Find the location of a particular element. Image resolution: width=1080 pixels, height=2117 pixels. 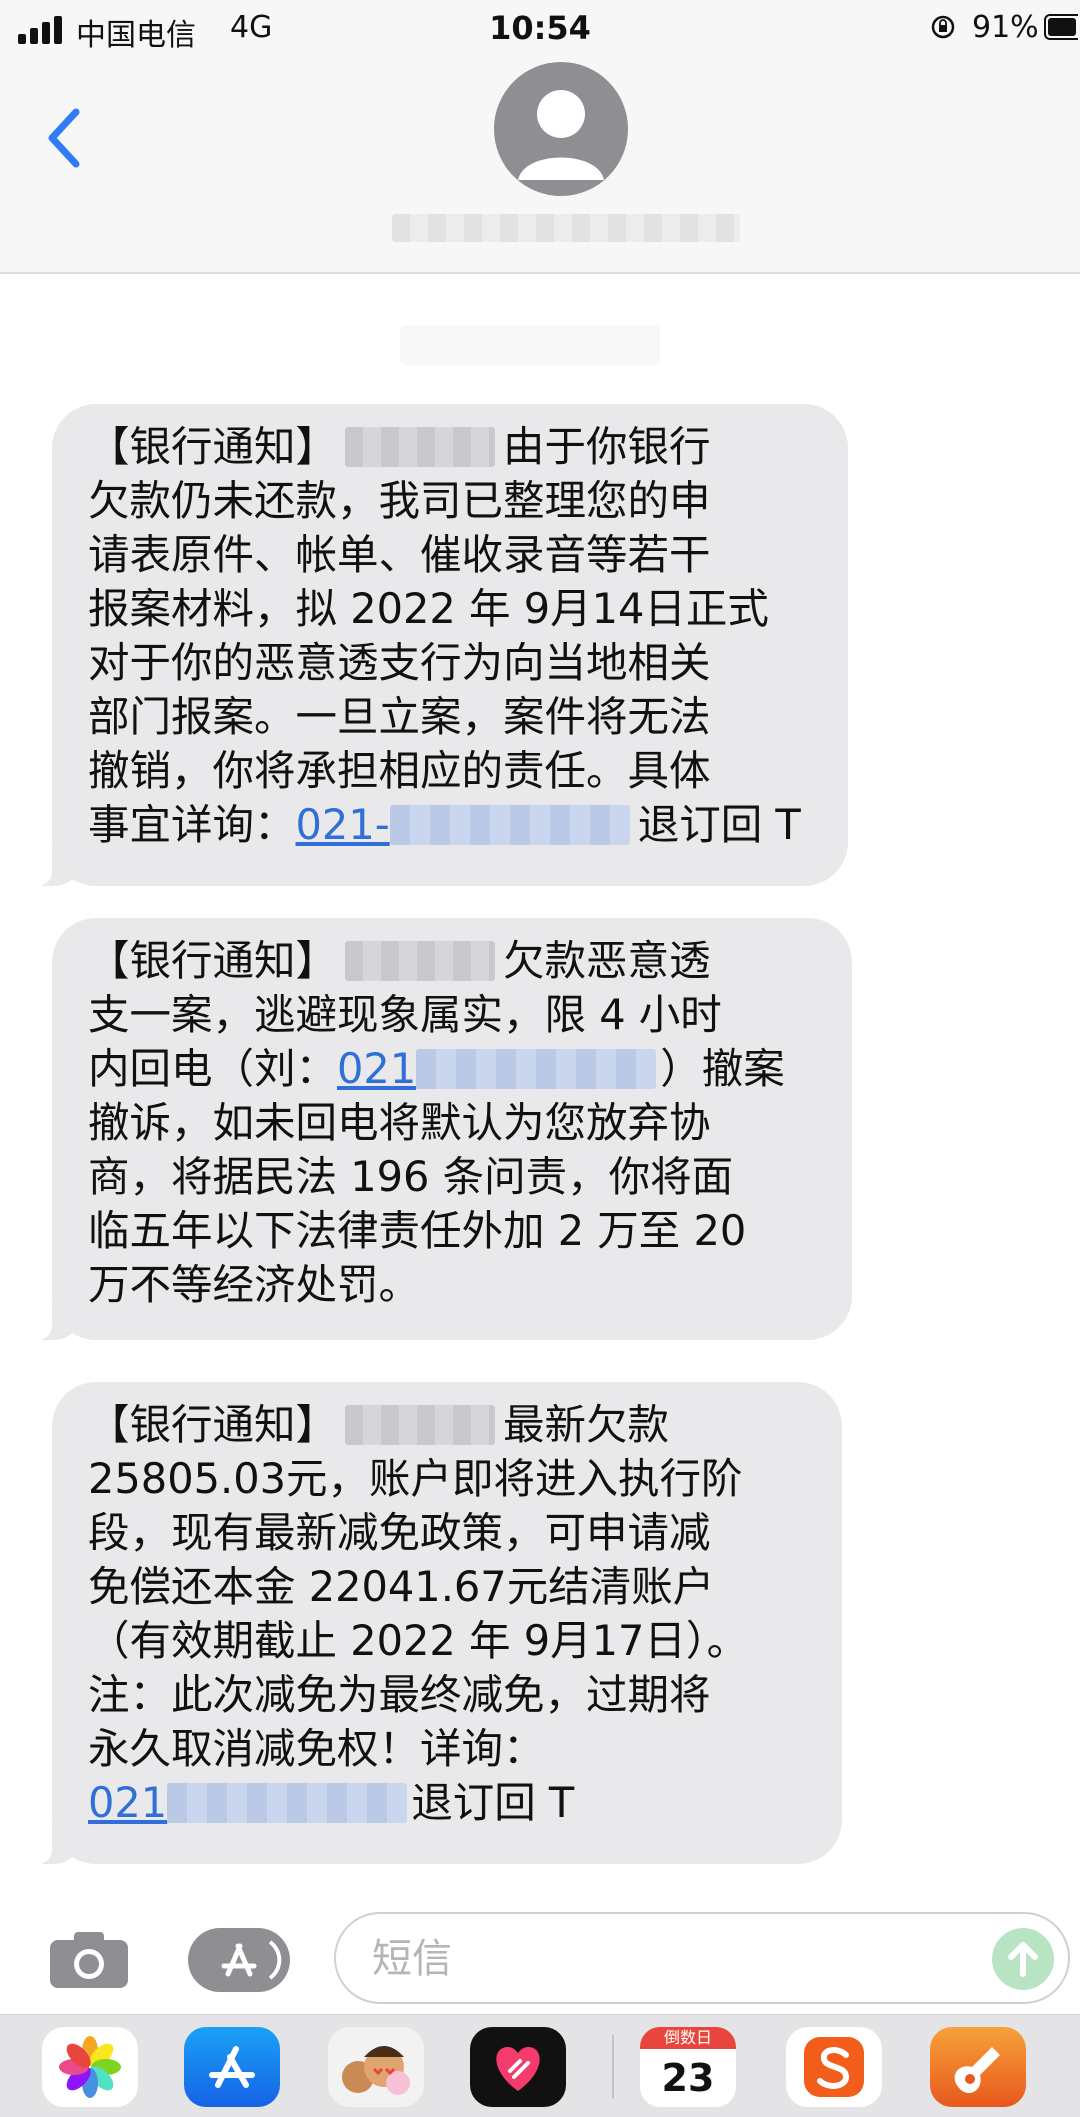

countdown-icon: 倒数日 23 is located at coordinates (688, 2067).